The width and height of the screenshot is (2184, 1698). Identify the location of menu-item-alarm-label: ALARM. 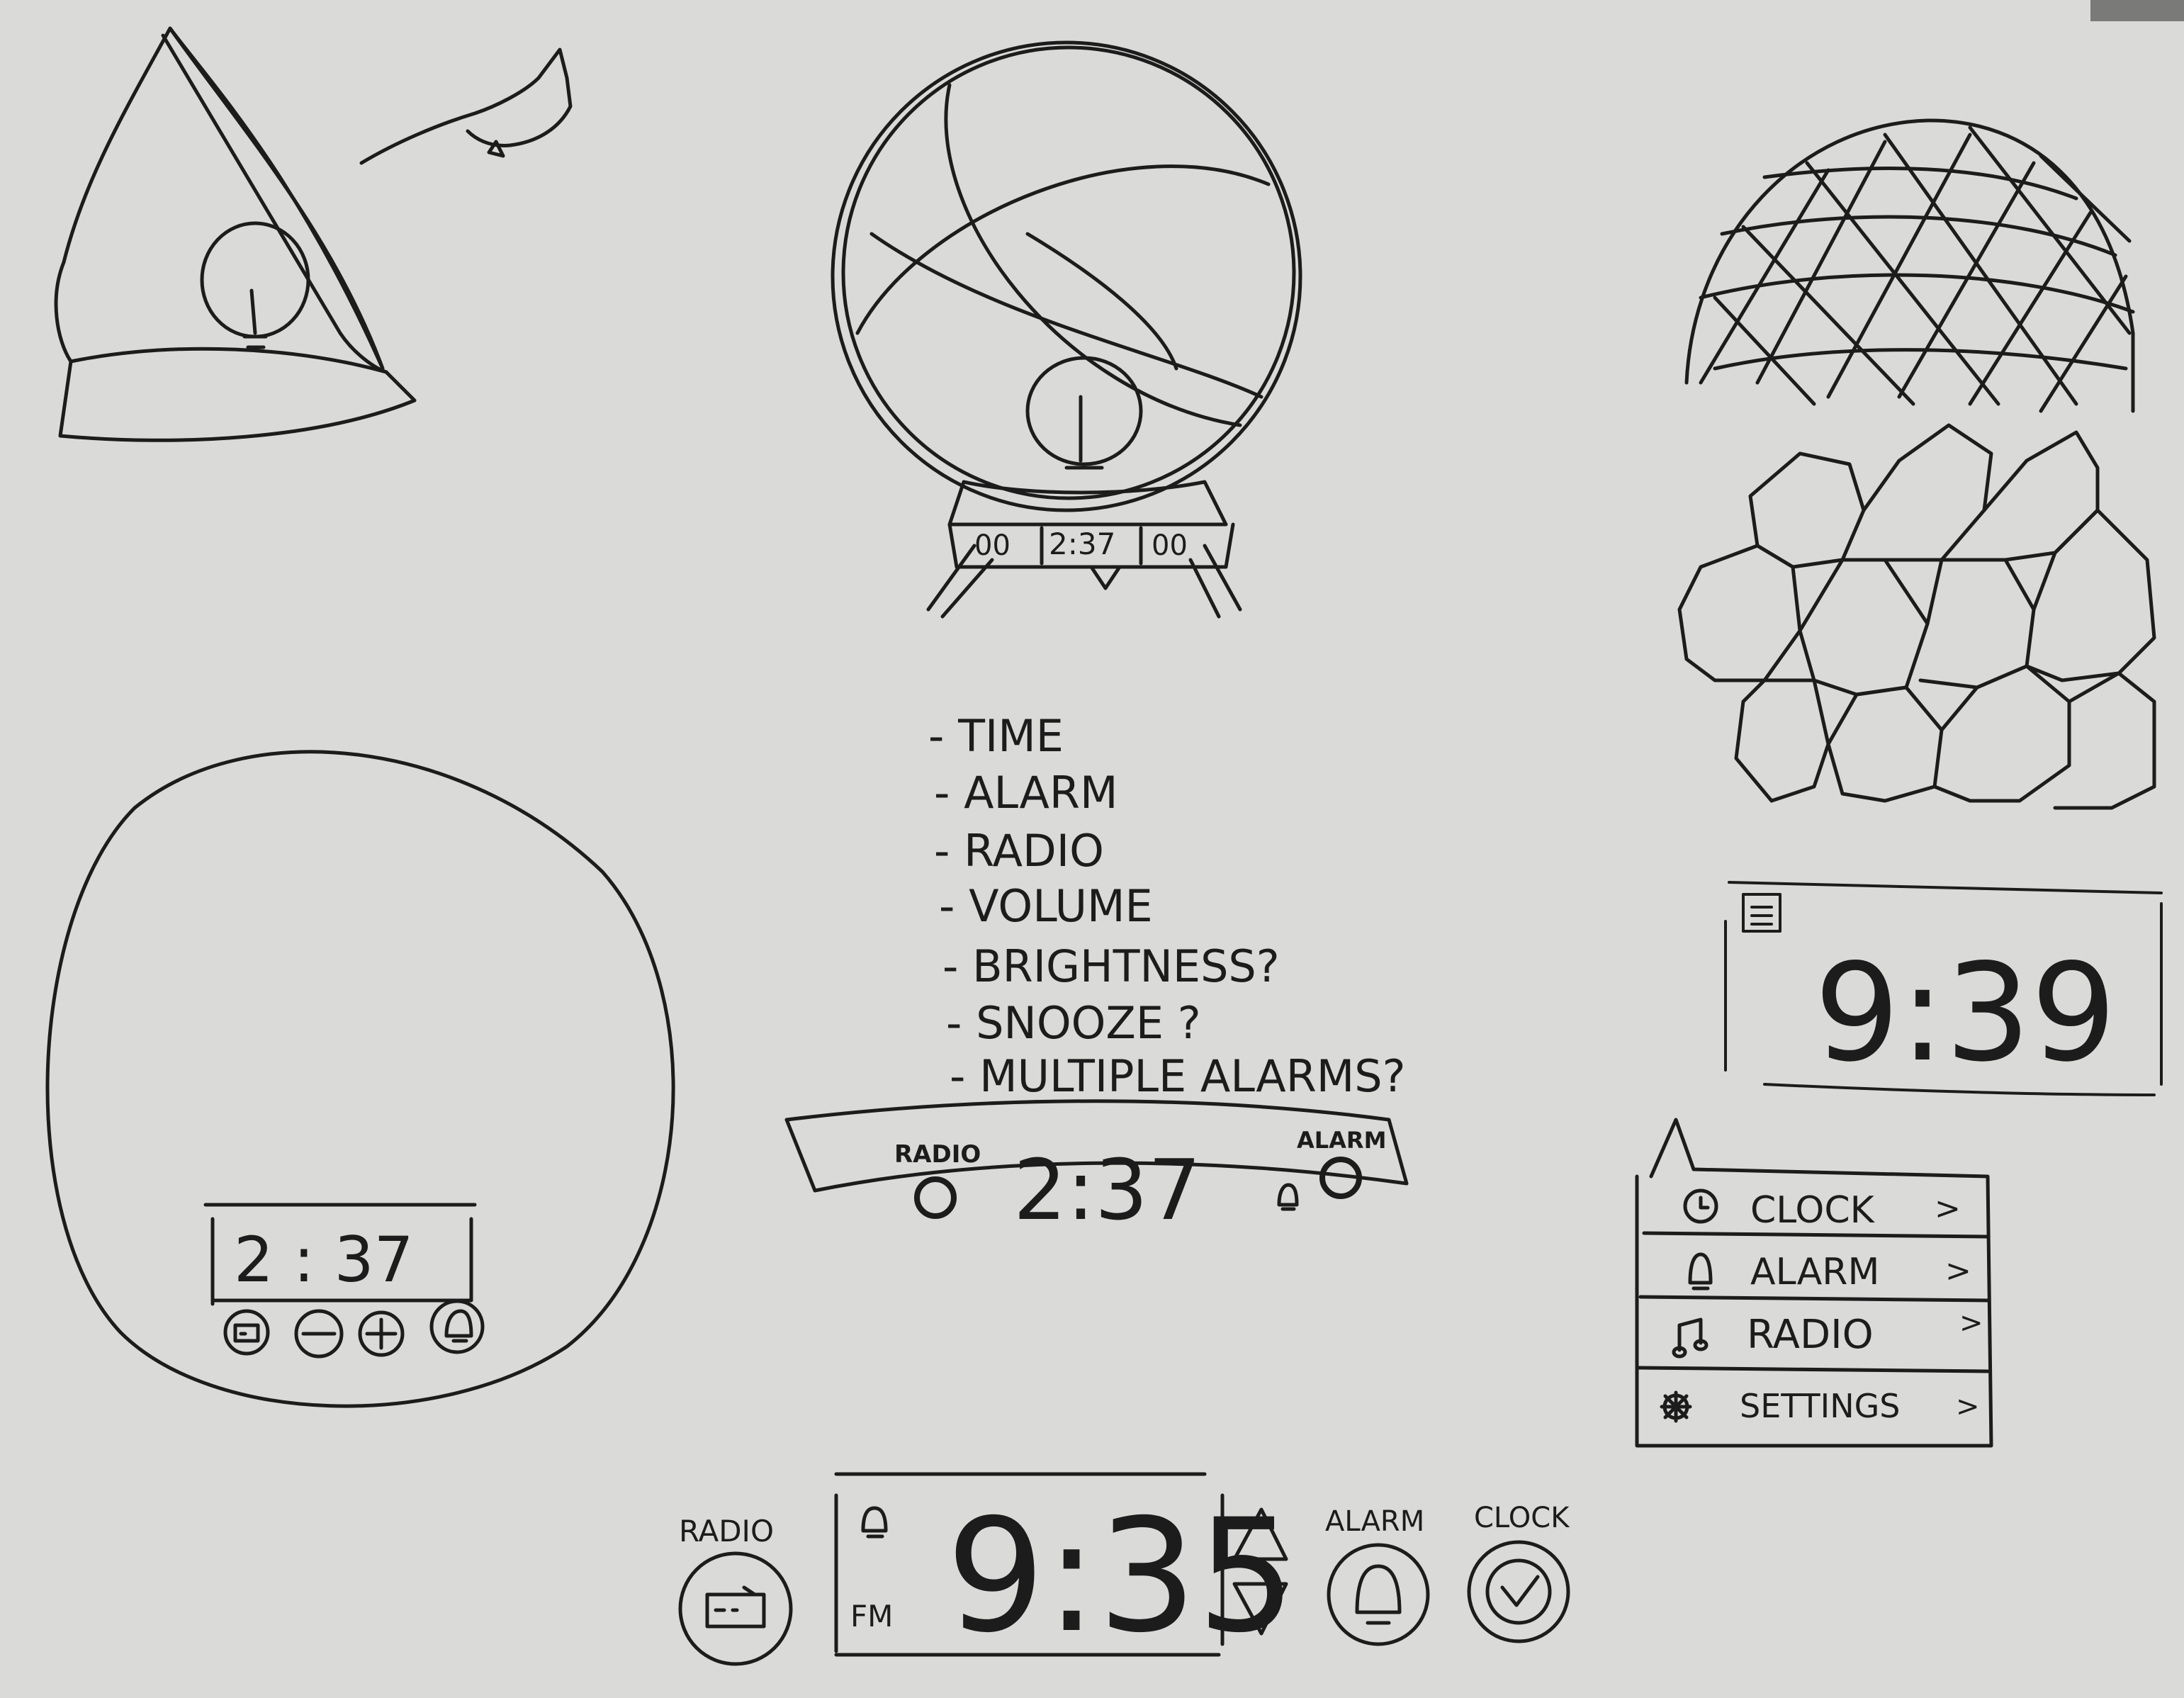
(1815, 1272).